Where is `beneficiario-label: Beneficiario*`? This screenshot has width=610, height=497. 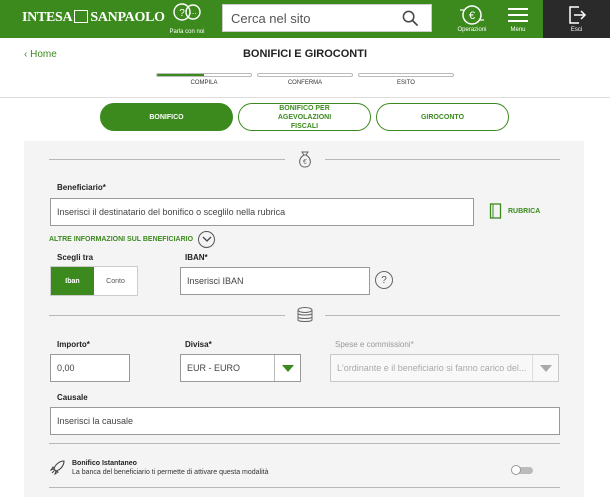 beneficiario-label: Beneficiario* is located at coordinates (81, 187).